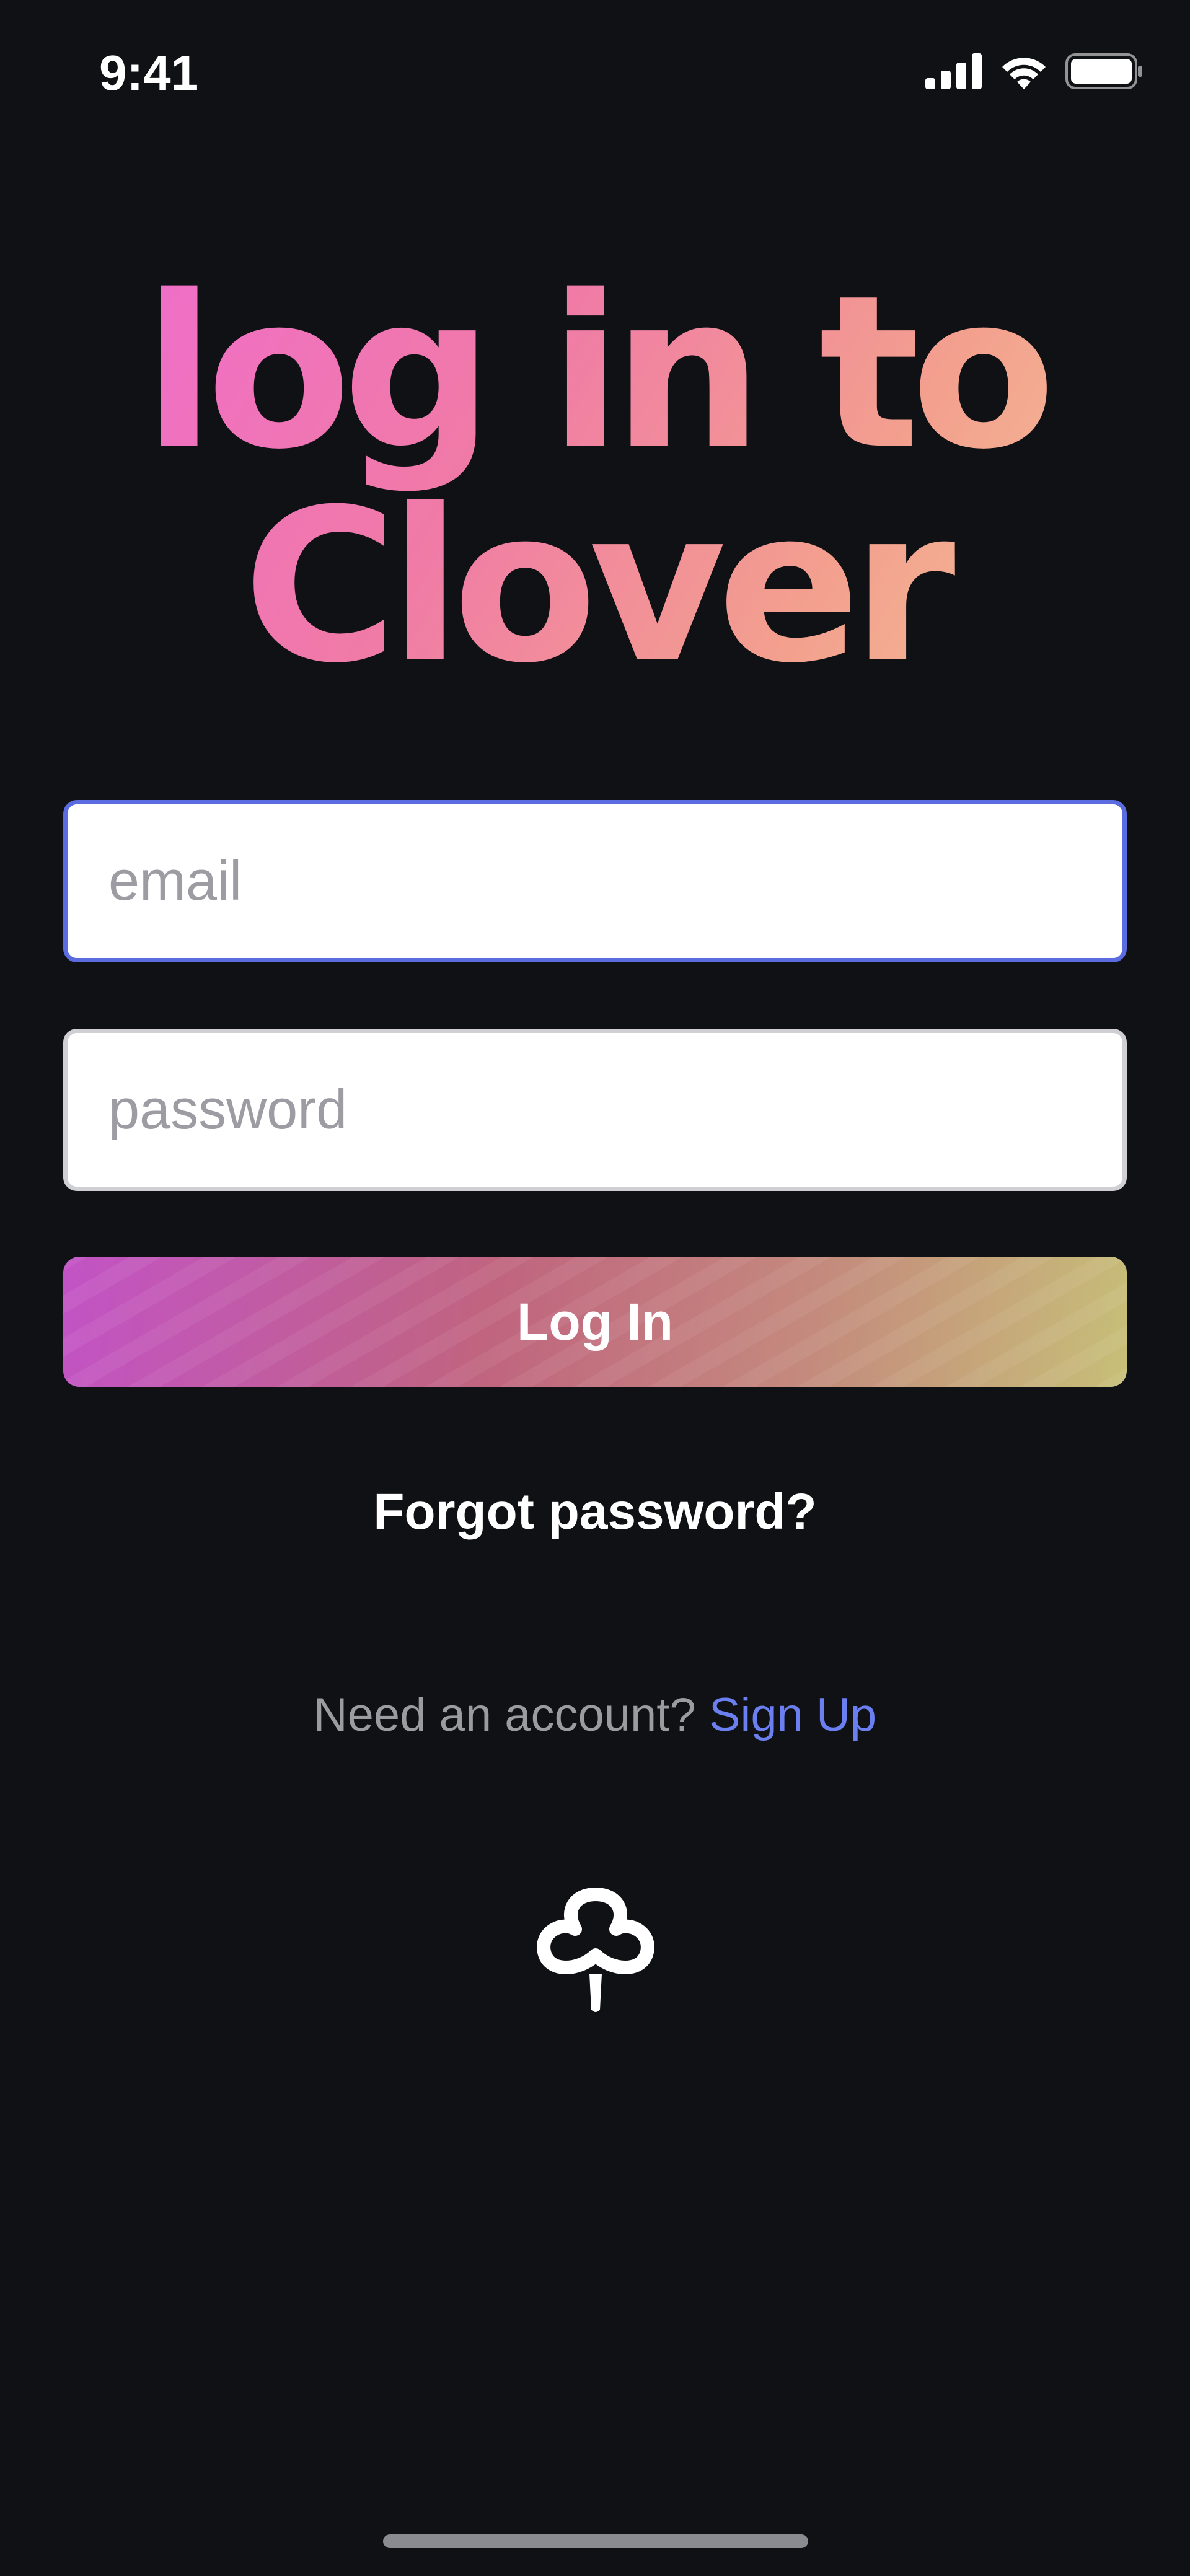 This screenshot has width=1190, height=2576. I want to click on signup-prompt: Need an account?, so click(504, 1715).